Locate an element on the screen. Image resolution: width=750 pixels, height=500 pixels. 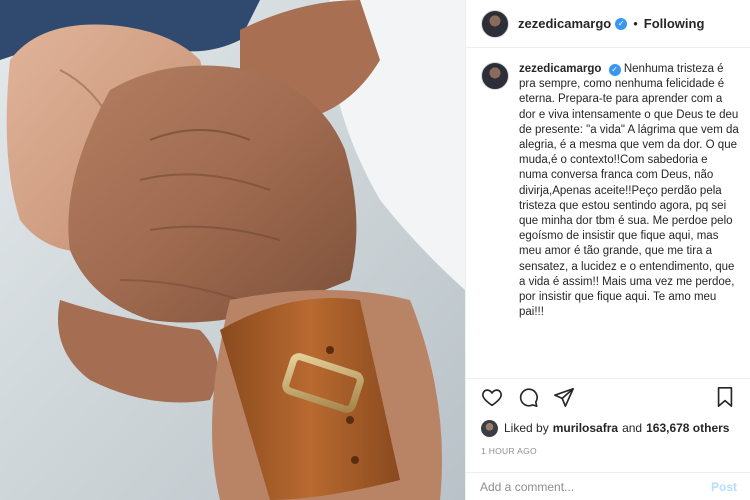
comment-input is located at coordinates (595, 486).